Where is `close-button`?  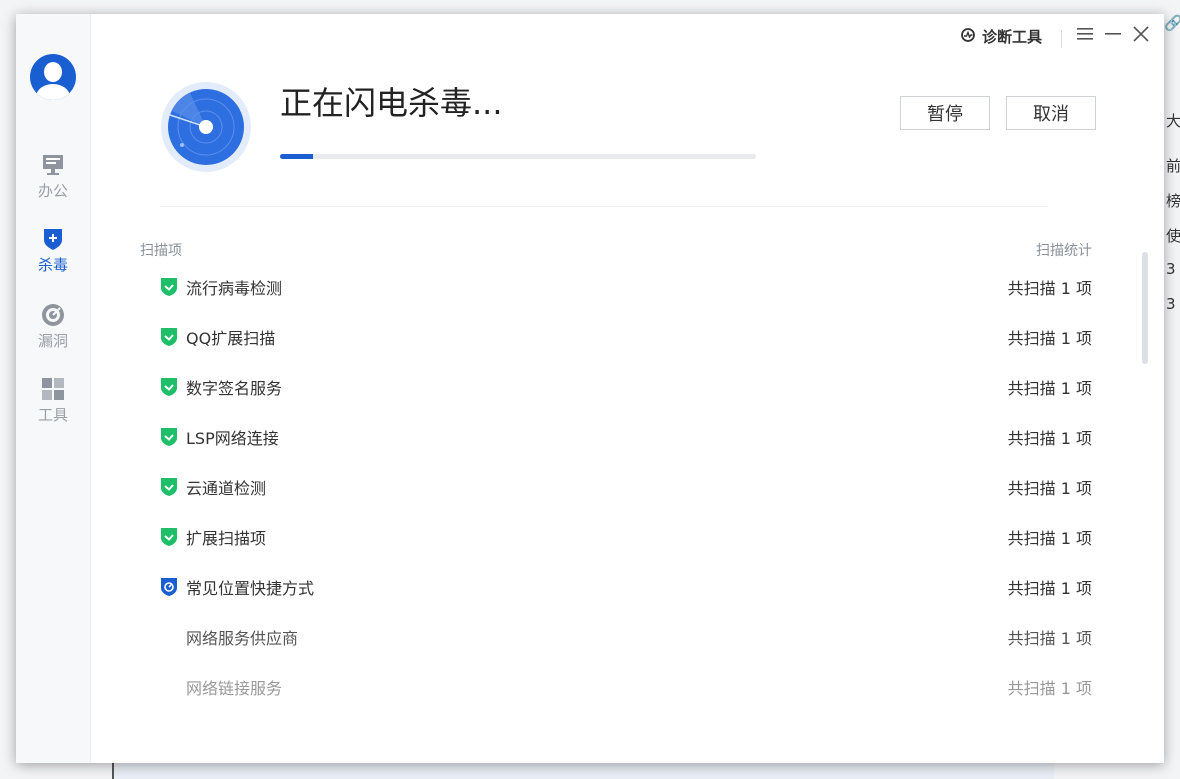
close-button is located at coordinates (1141, 34).